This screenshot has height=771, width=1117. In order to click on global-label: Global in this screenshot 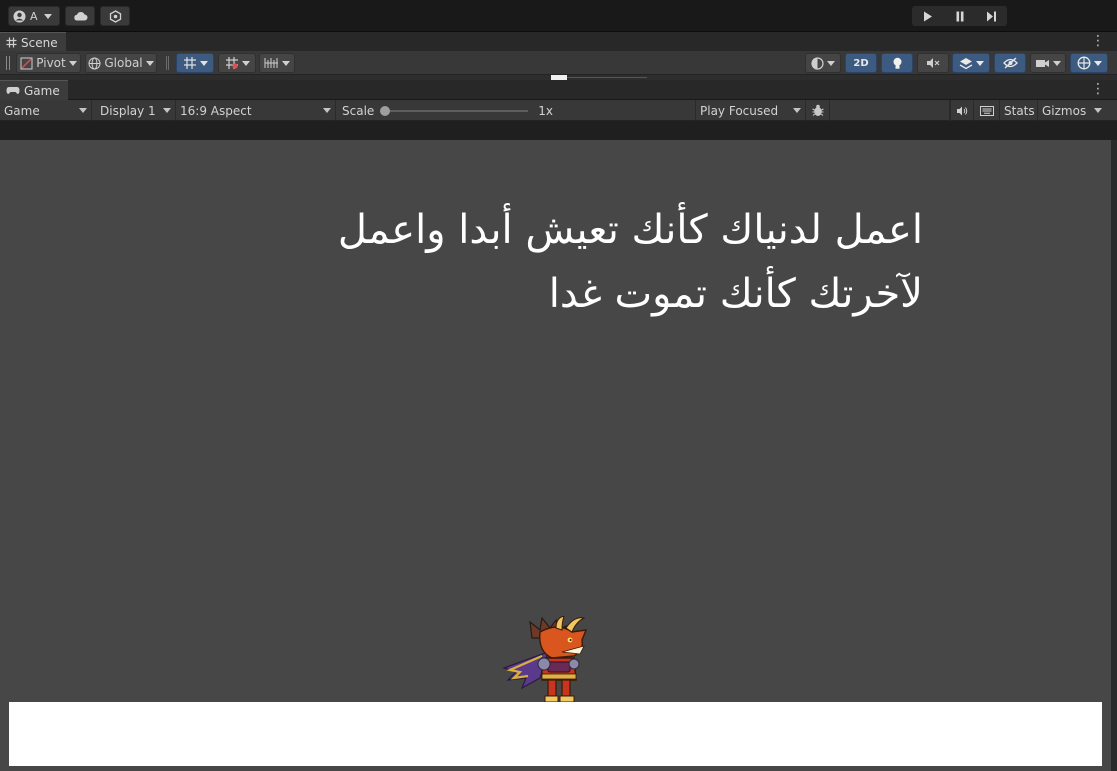, I will do `click(123, 63)`.